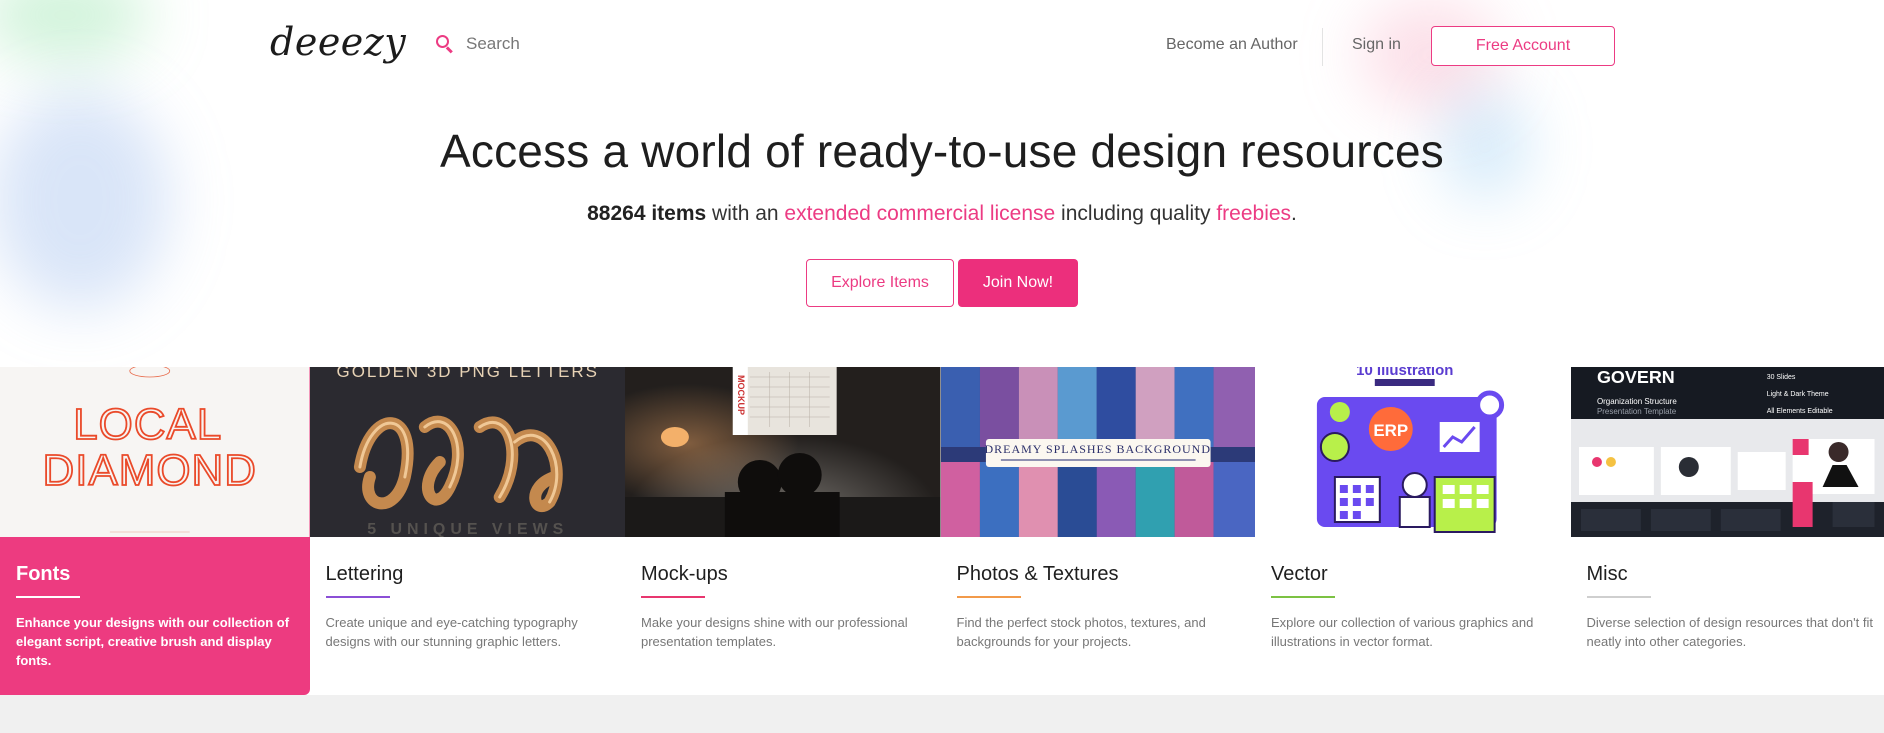 The image size is (1884, 733). I want to click on thumb-text: GOLDEN 3D PNG LETTERS, so click(467, 374).